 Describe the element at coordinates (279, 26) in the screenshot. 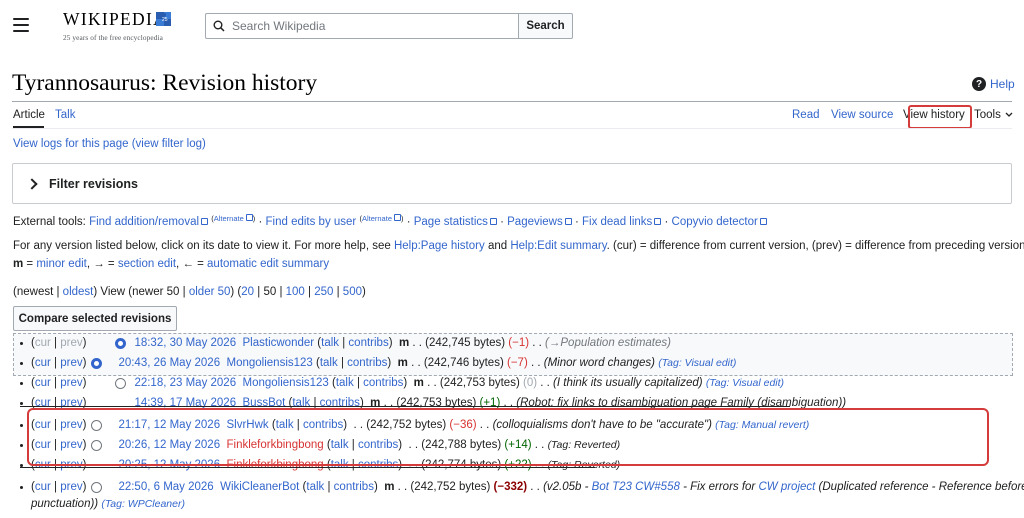

I see `search-placeholder: Search Wikipedia` at that location.